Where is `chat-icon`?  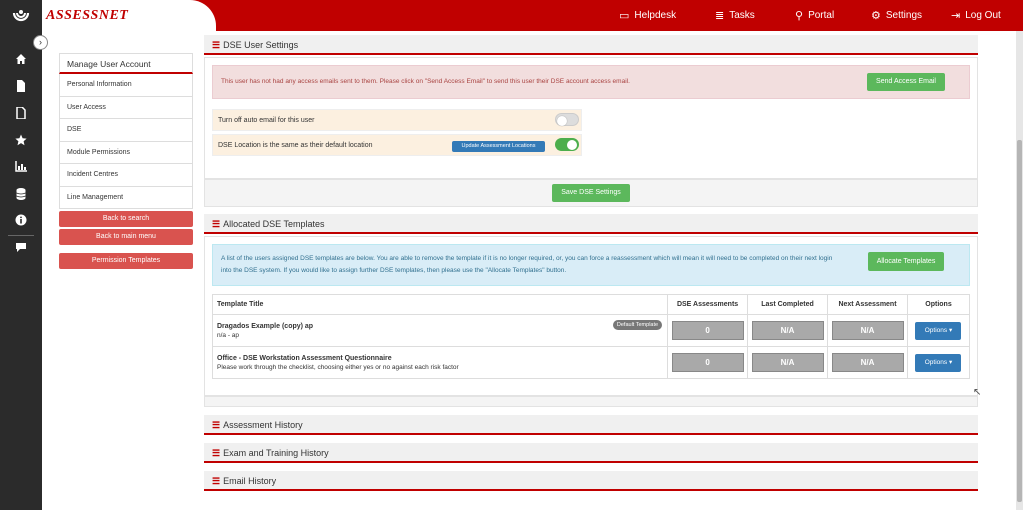 chat-icon is located at coordinates (21, 249).